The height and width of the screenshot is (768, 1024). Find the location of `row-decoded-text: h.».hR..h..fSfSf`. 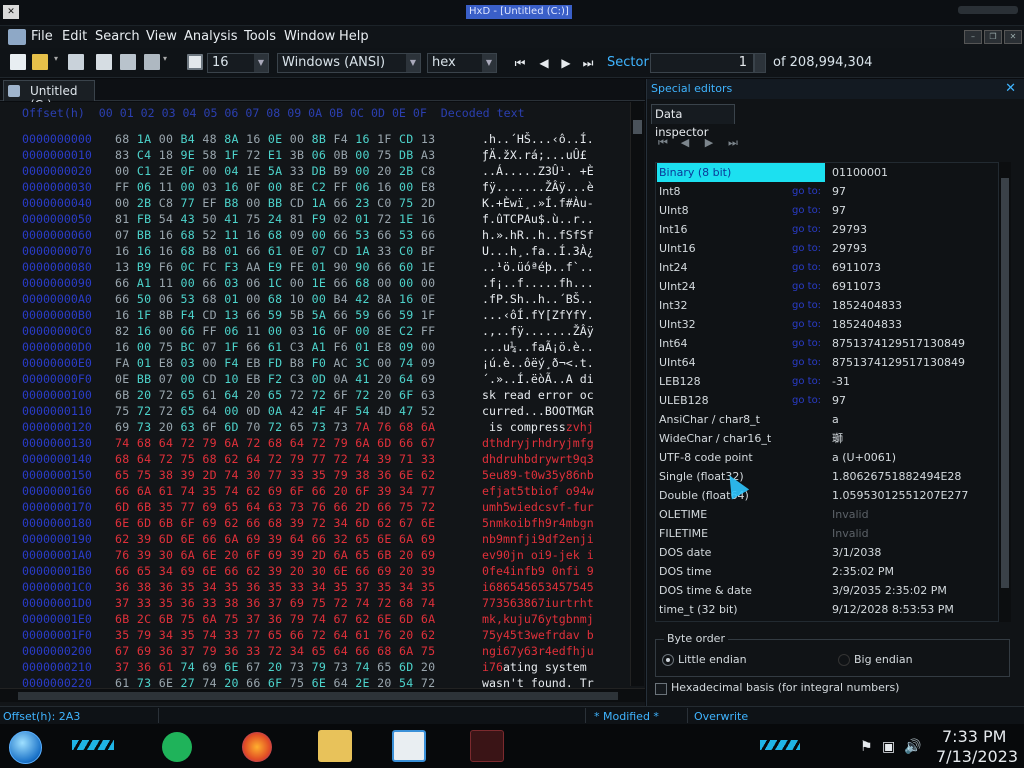

row-decoded-text: h.».hR..h..fSfSf is located at coordinates (538, 235).